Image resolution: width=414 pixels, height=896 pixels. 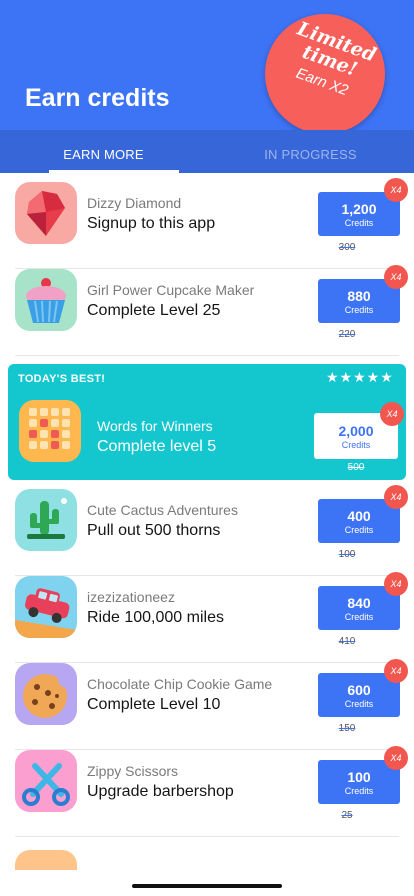 What do you see at coordinates (46, 860) in the screenshot?
I see `next-offer-icon-peek` at bounding box center [46, 860].